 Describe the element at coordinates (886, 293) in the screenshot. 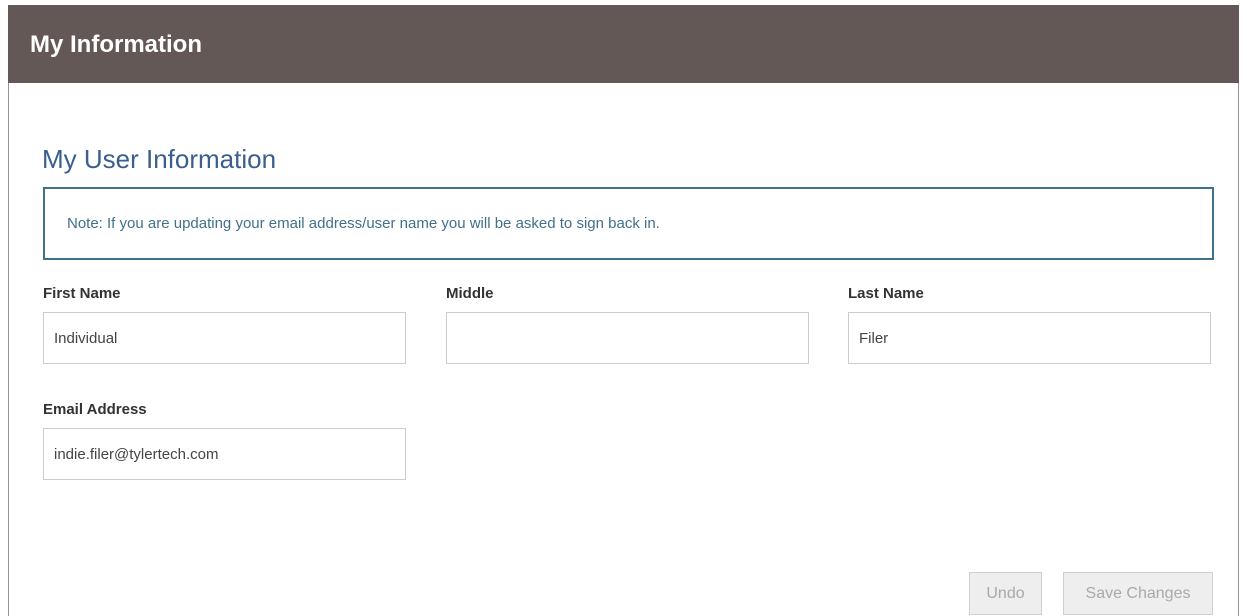

I see `last-name-label: Last Name` at that location.